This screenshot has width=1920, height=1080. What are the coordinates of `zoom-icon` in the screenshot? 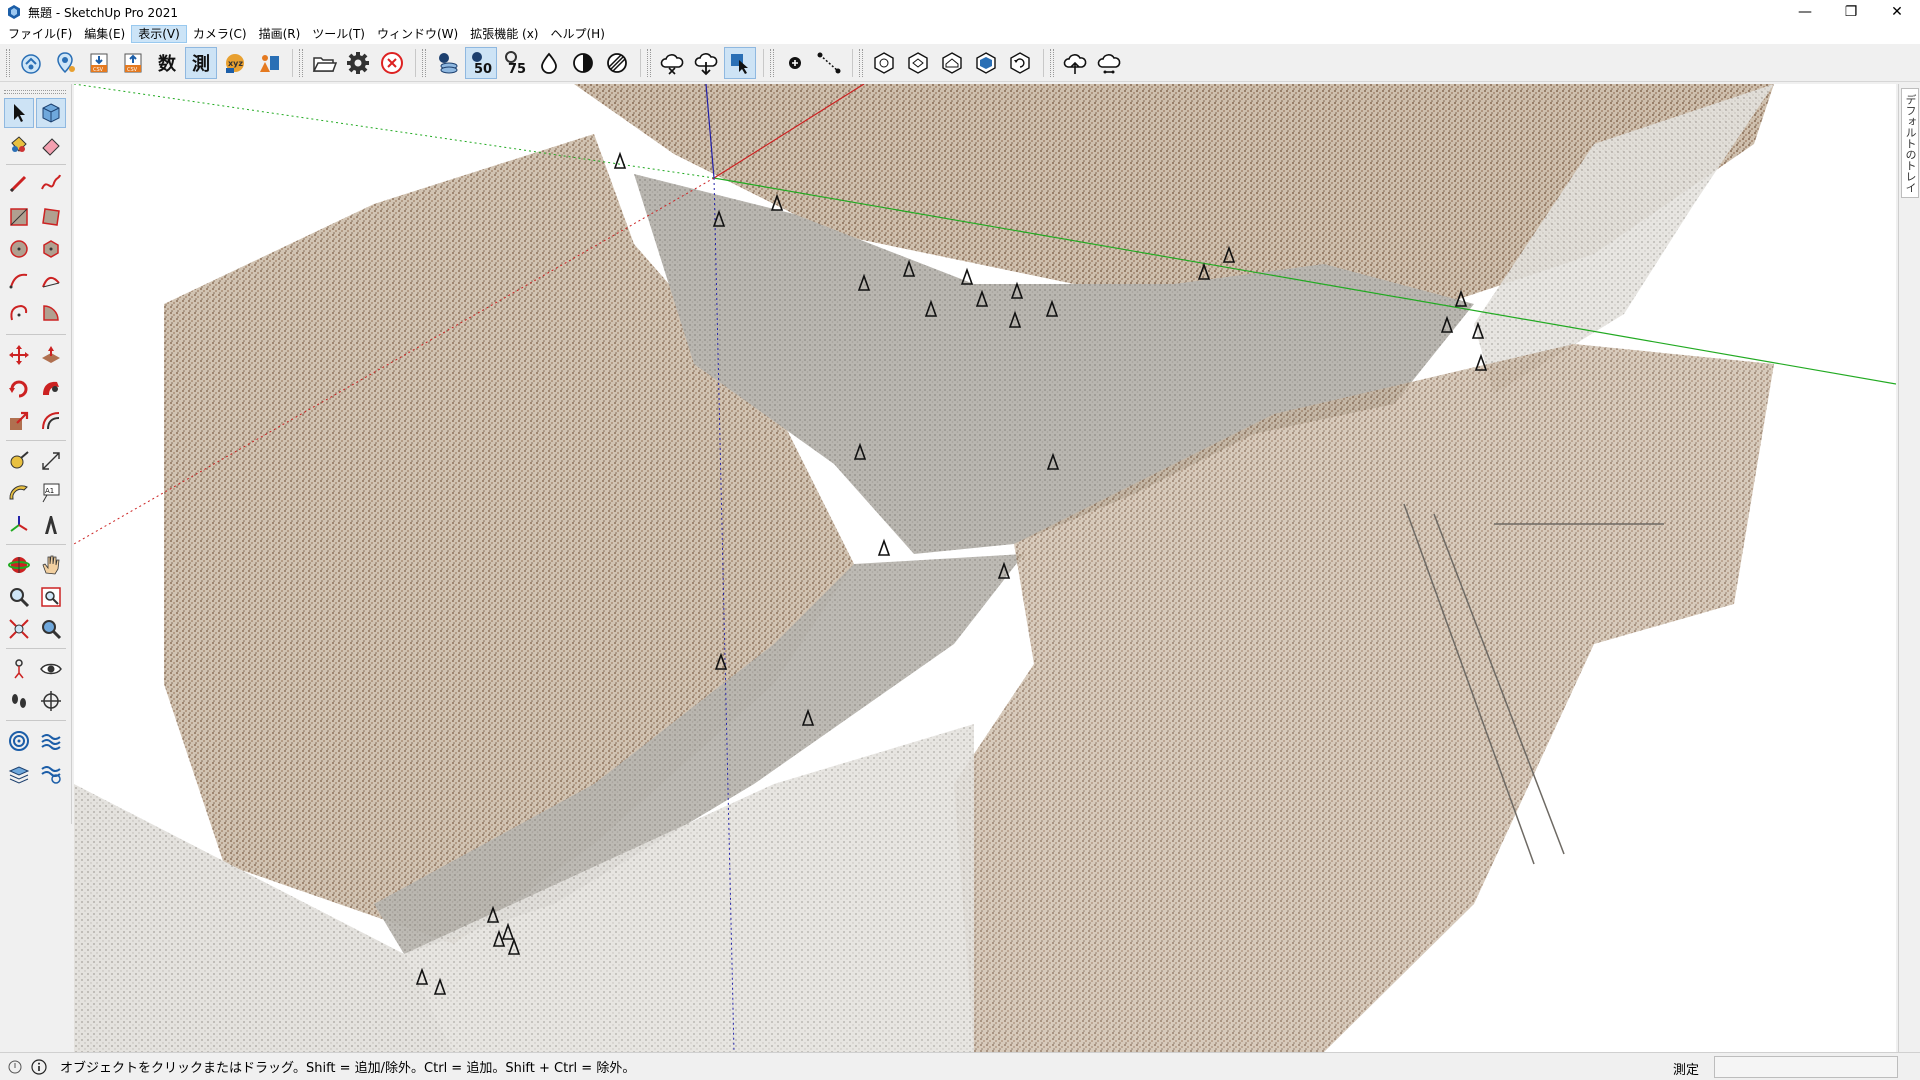 It's located at (19, 597).